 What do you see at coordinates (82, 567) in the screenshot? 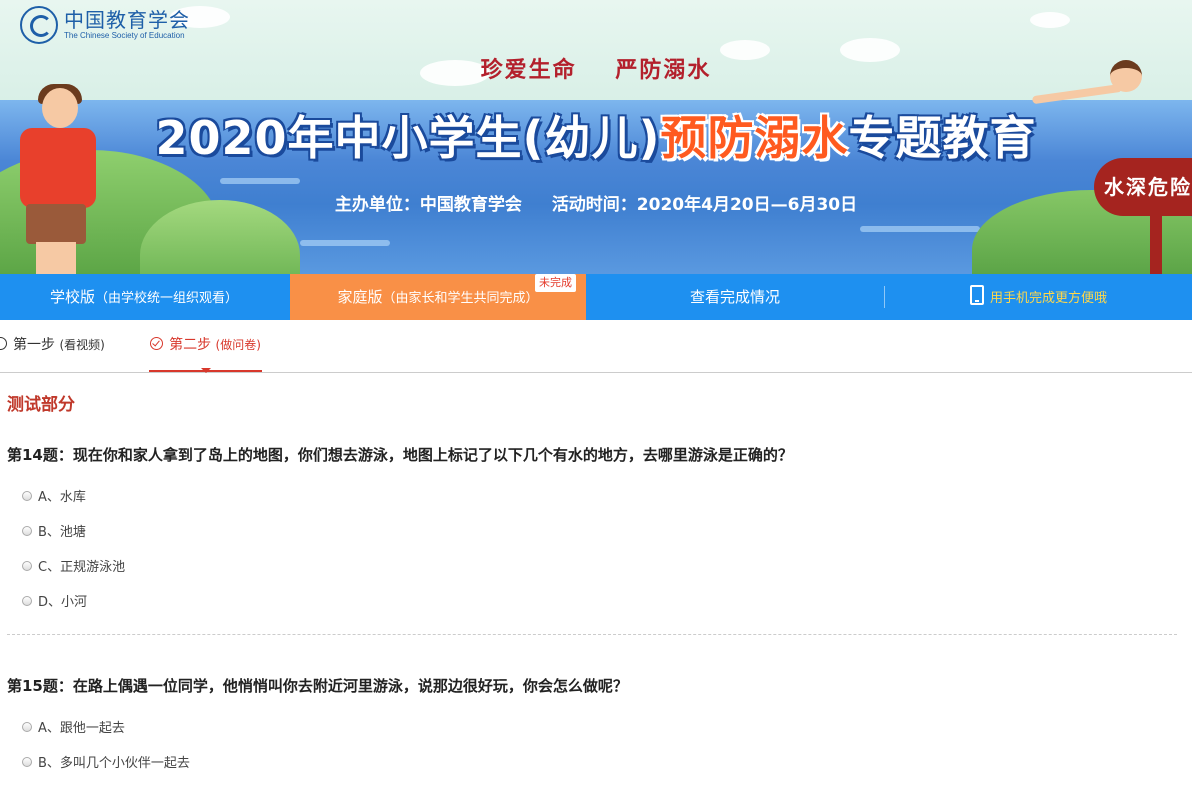
I see `option-label: C、正规游泳池` at bounding box center [82, 567].